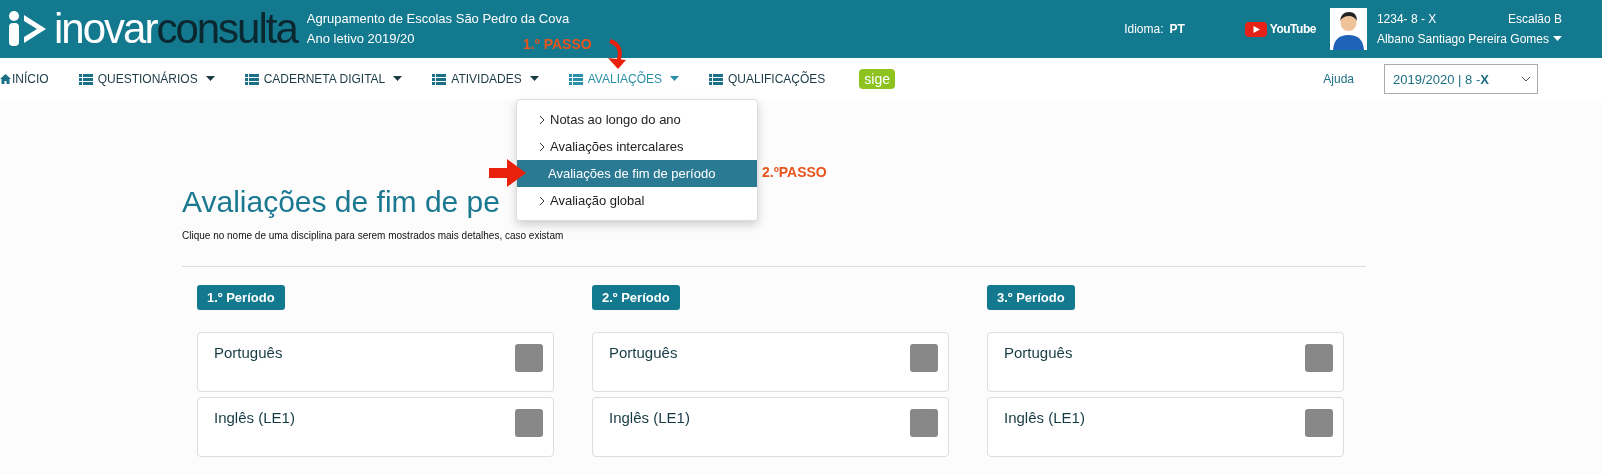 The width and height of the screenshot is (1602, 474). What do you see at coordinates (1348, 29) in the screenshot?
I see `avatar-icon` at bounding box center [1348, 29].